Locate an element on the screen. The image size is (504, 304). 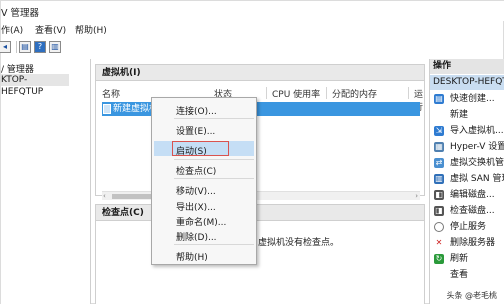
start-highlight-box is located at coordinates (200, 148).